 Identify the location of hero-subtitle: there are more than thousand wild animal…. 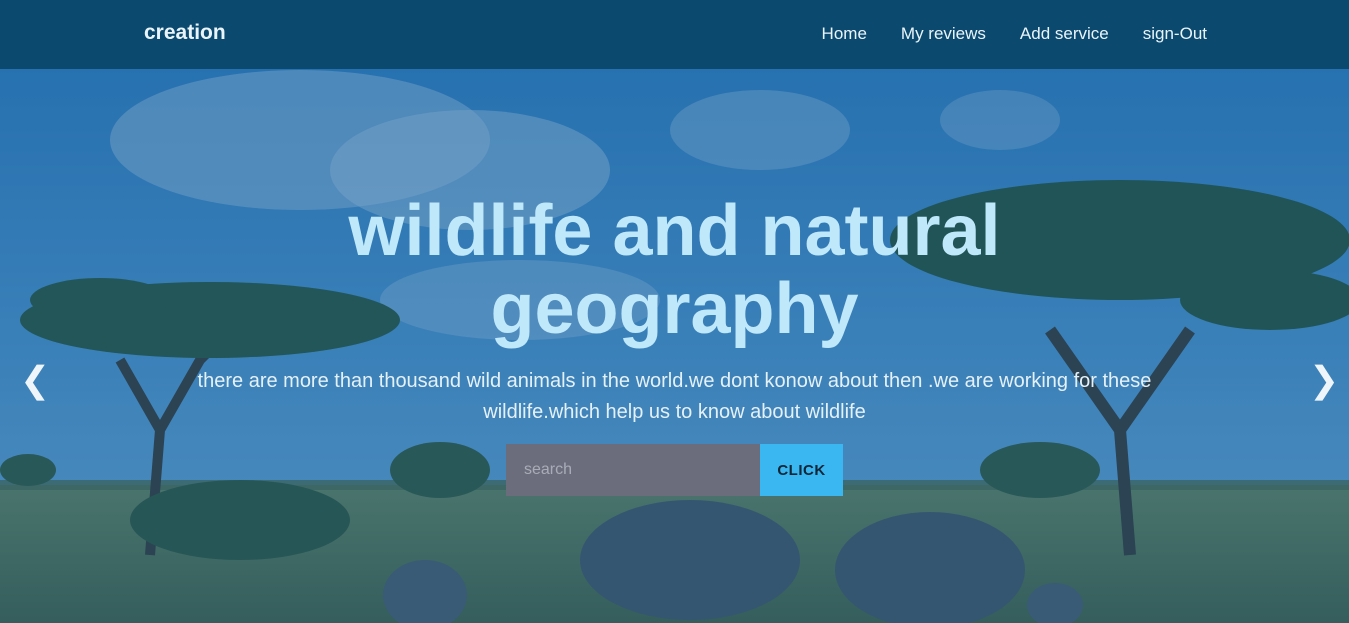
(674, 396).